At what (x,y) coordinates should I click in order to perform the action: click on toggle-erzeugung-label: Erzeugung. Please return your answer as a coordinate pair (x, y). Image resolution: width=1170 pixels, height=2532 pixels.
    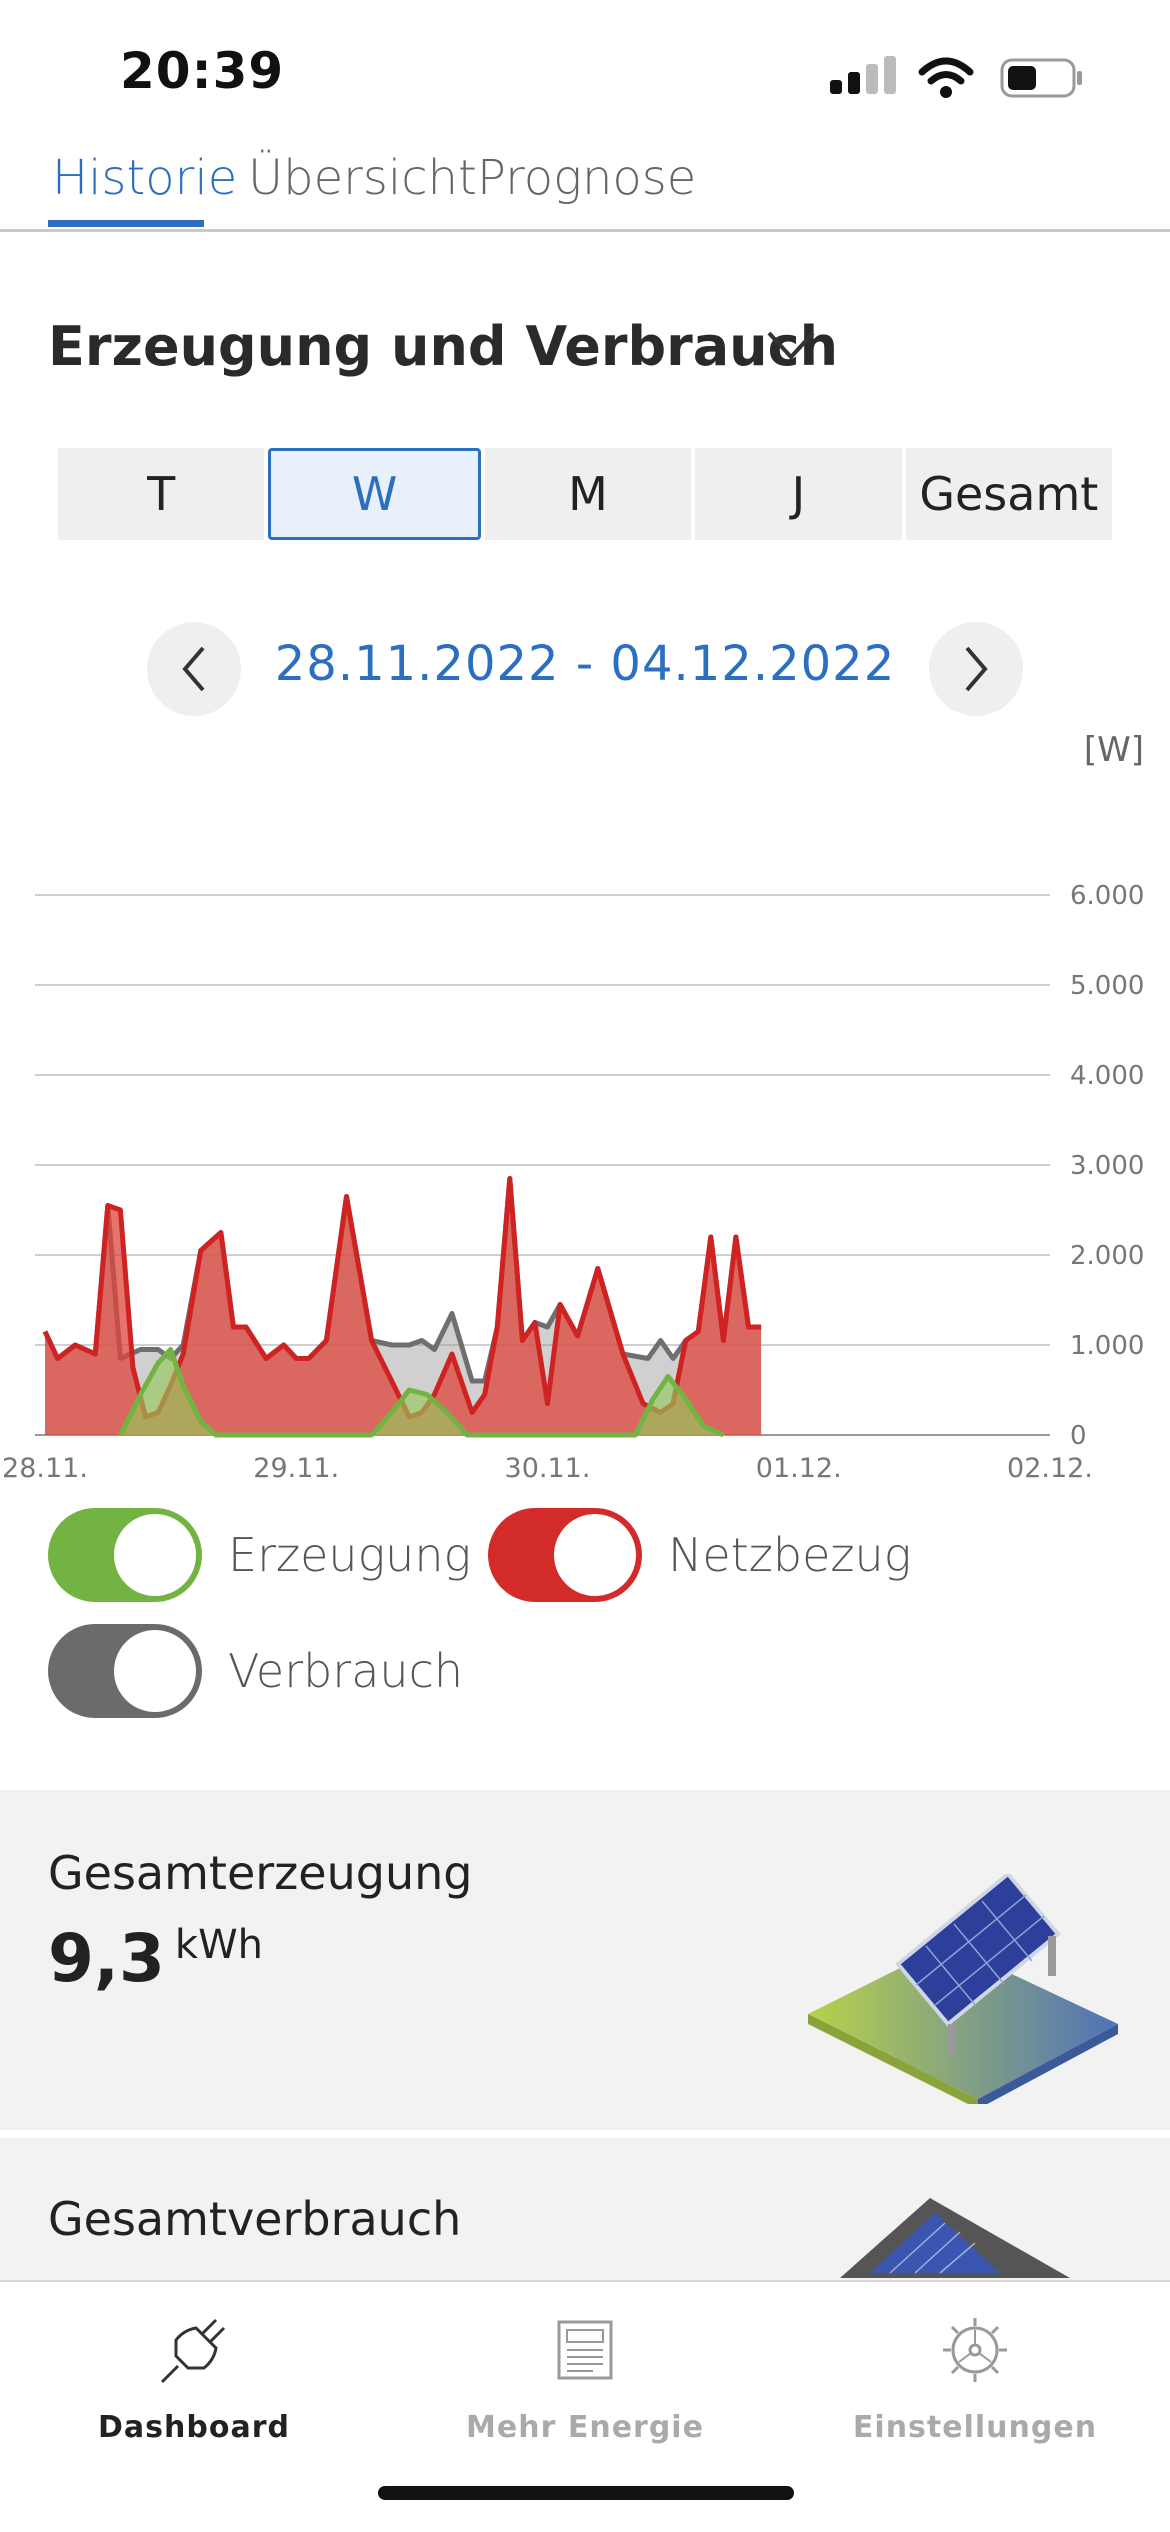
    Looking at the image, I should click on (350, 1555).